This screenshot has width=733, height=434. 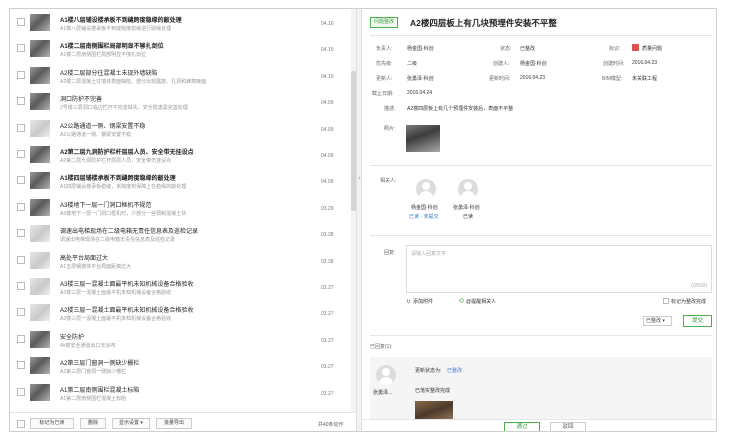 I want to click on list-item-desc: A3楼三层一混凝土面最平机未知机械设备合格验收, so click(x=116, y=293).